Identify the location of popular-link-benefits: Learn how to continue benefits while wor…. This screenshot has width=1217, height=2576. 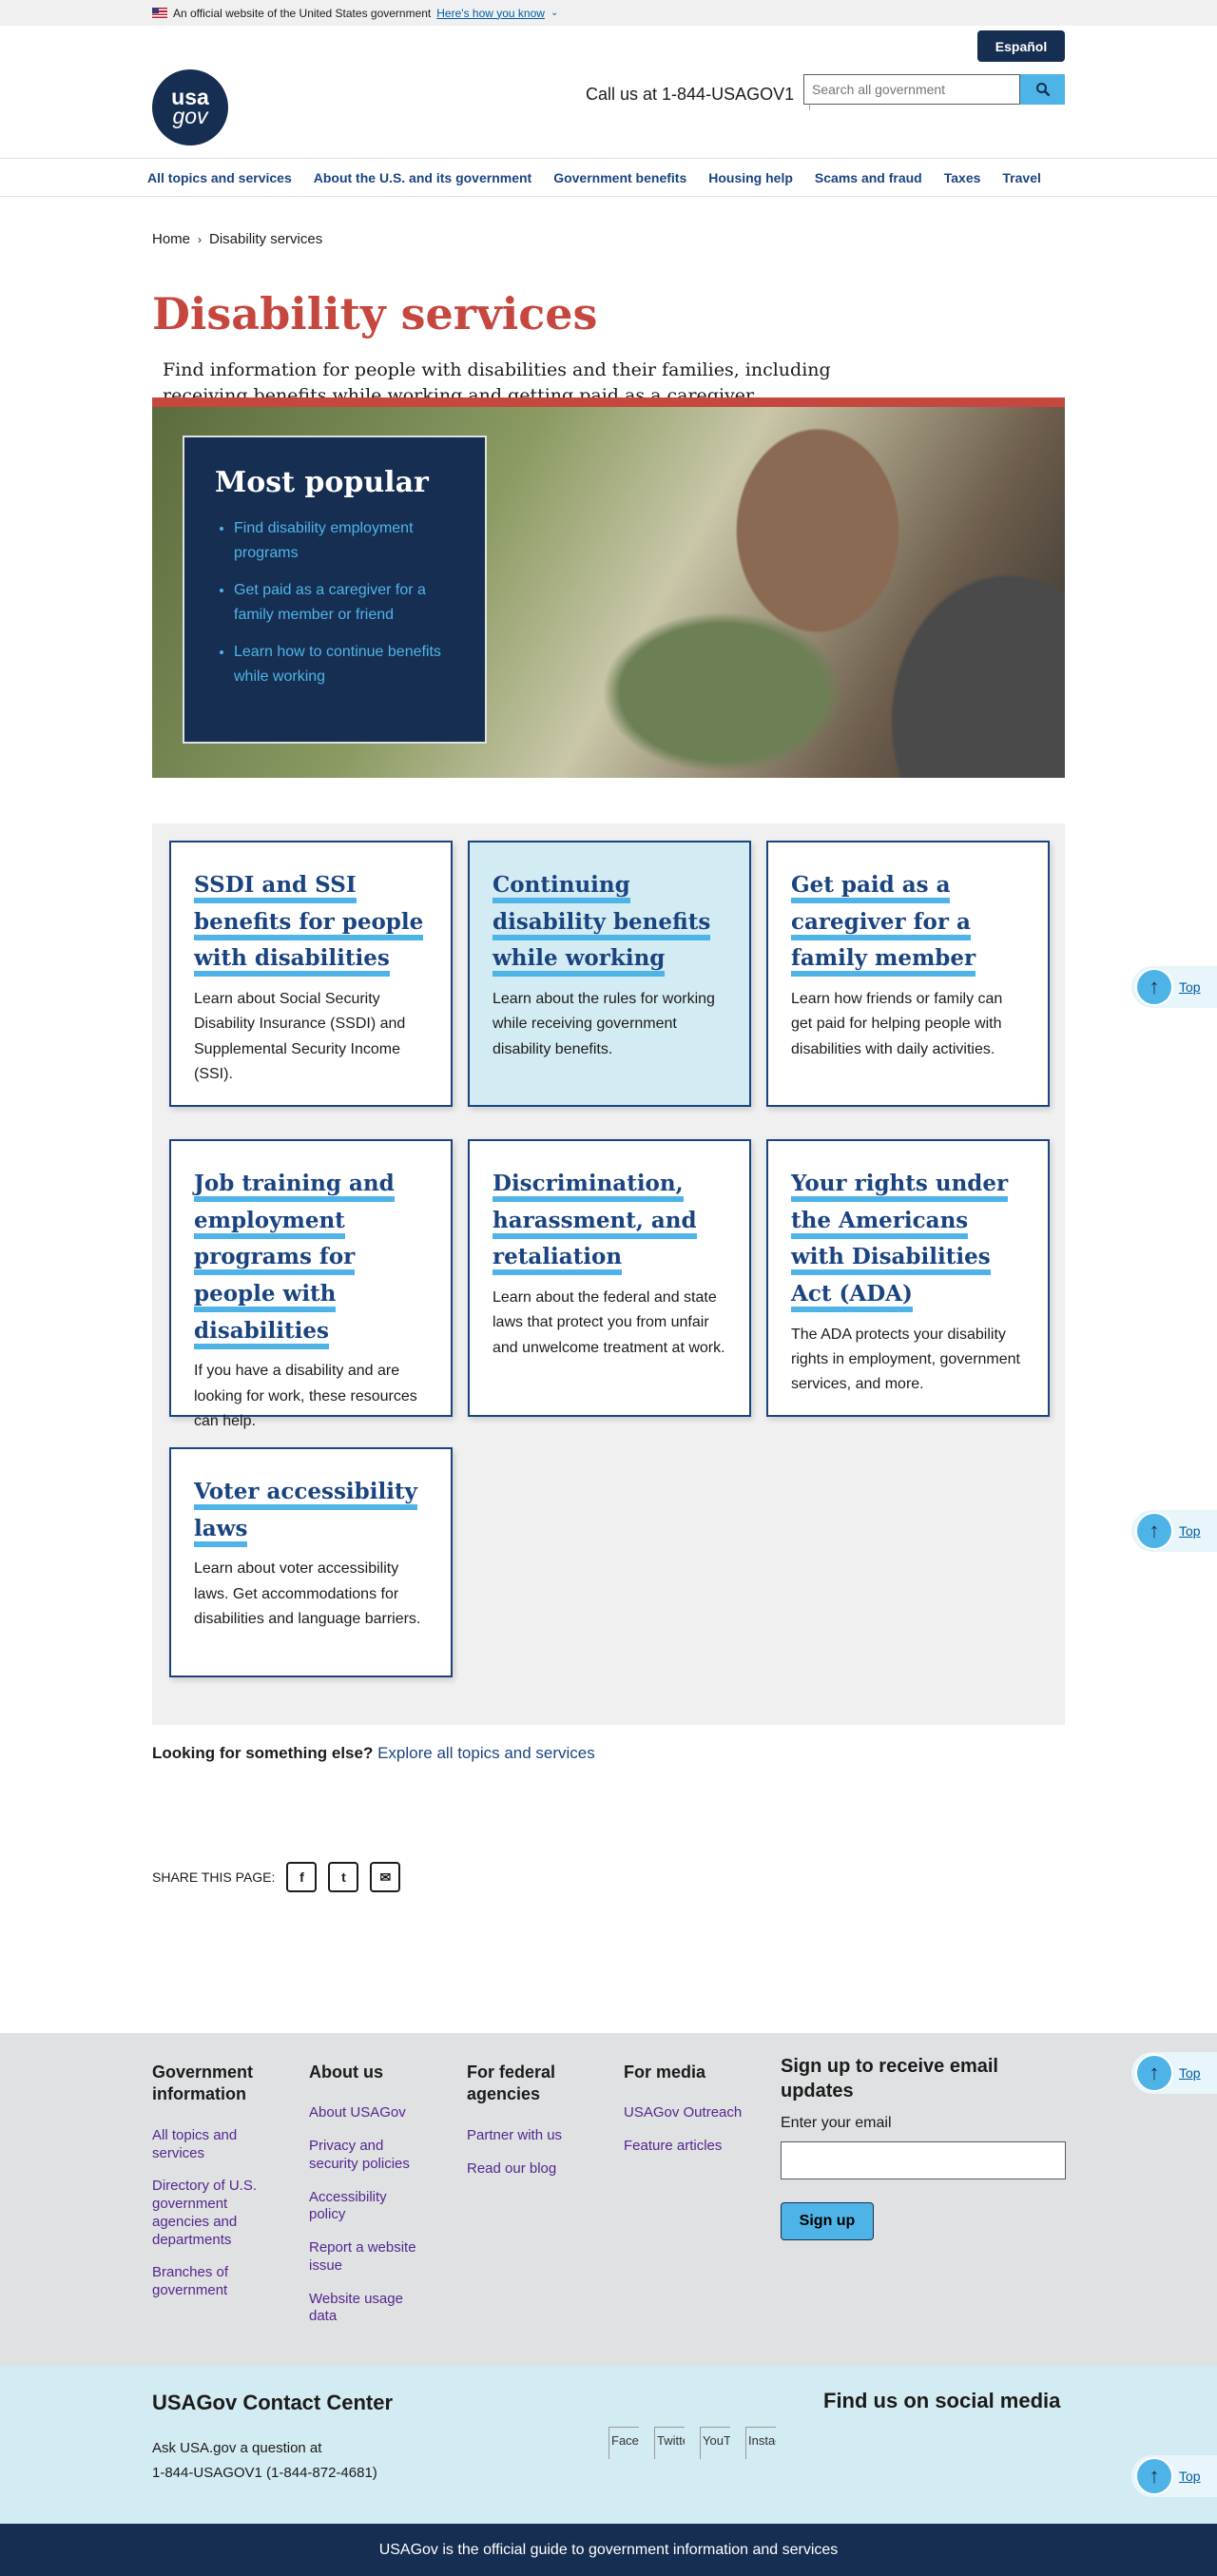
(338, 664).